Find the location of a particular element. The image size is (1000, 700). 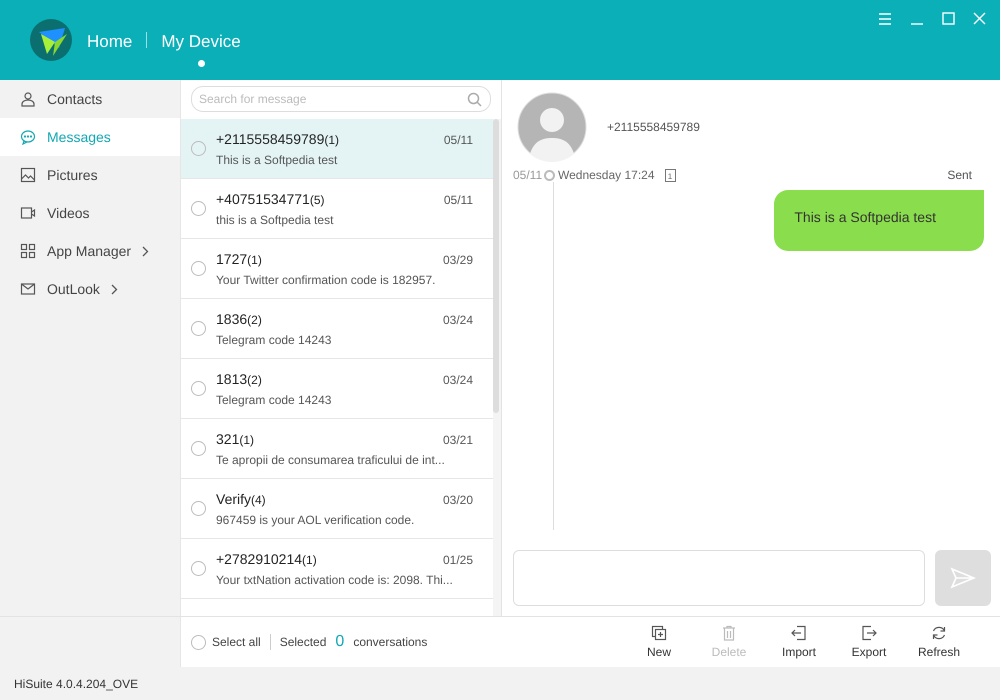

date: 01/25 is located at coordinates (457, 559).